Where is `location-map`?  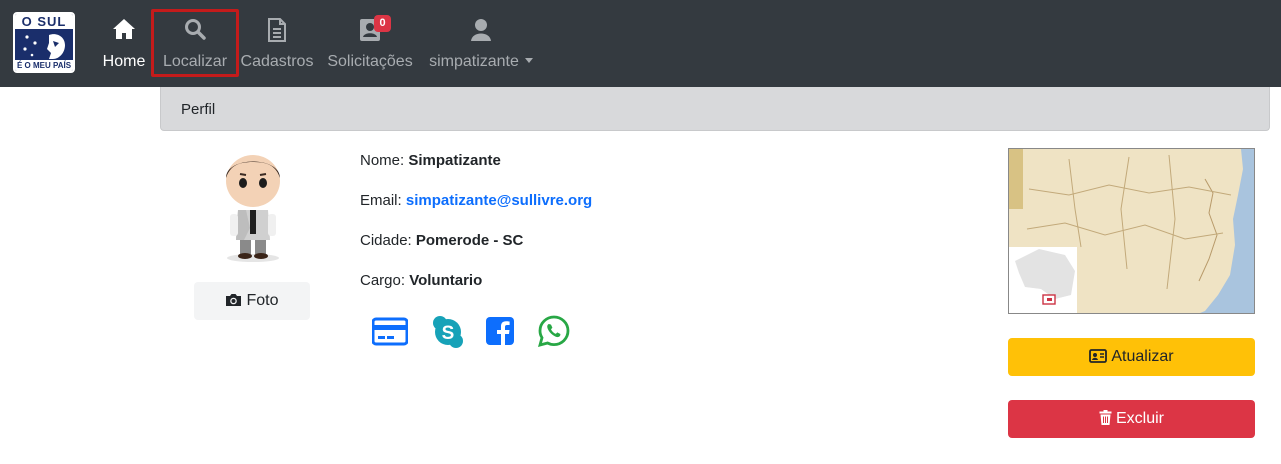 location-map is located at coordinates (1131, 231).